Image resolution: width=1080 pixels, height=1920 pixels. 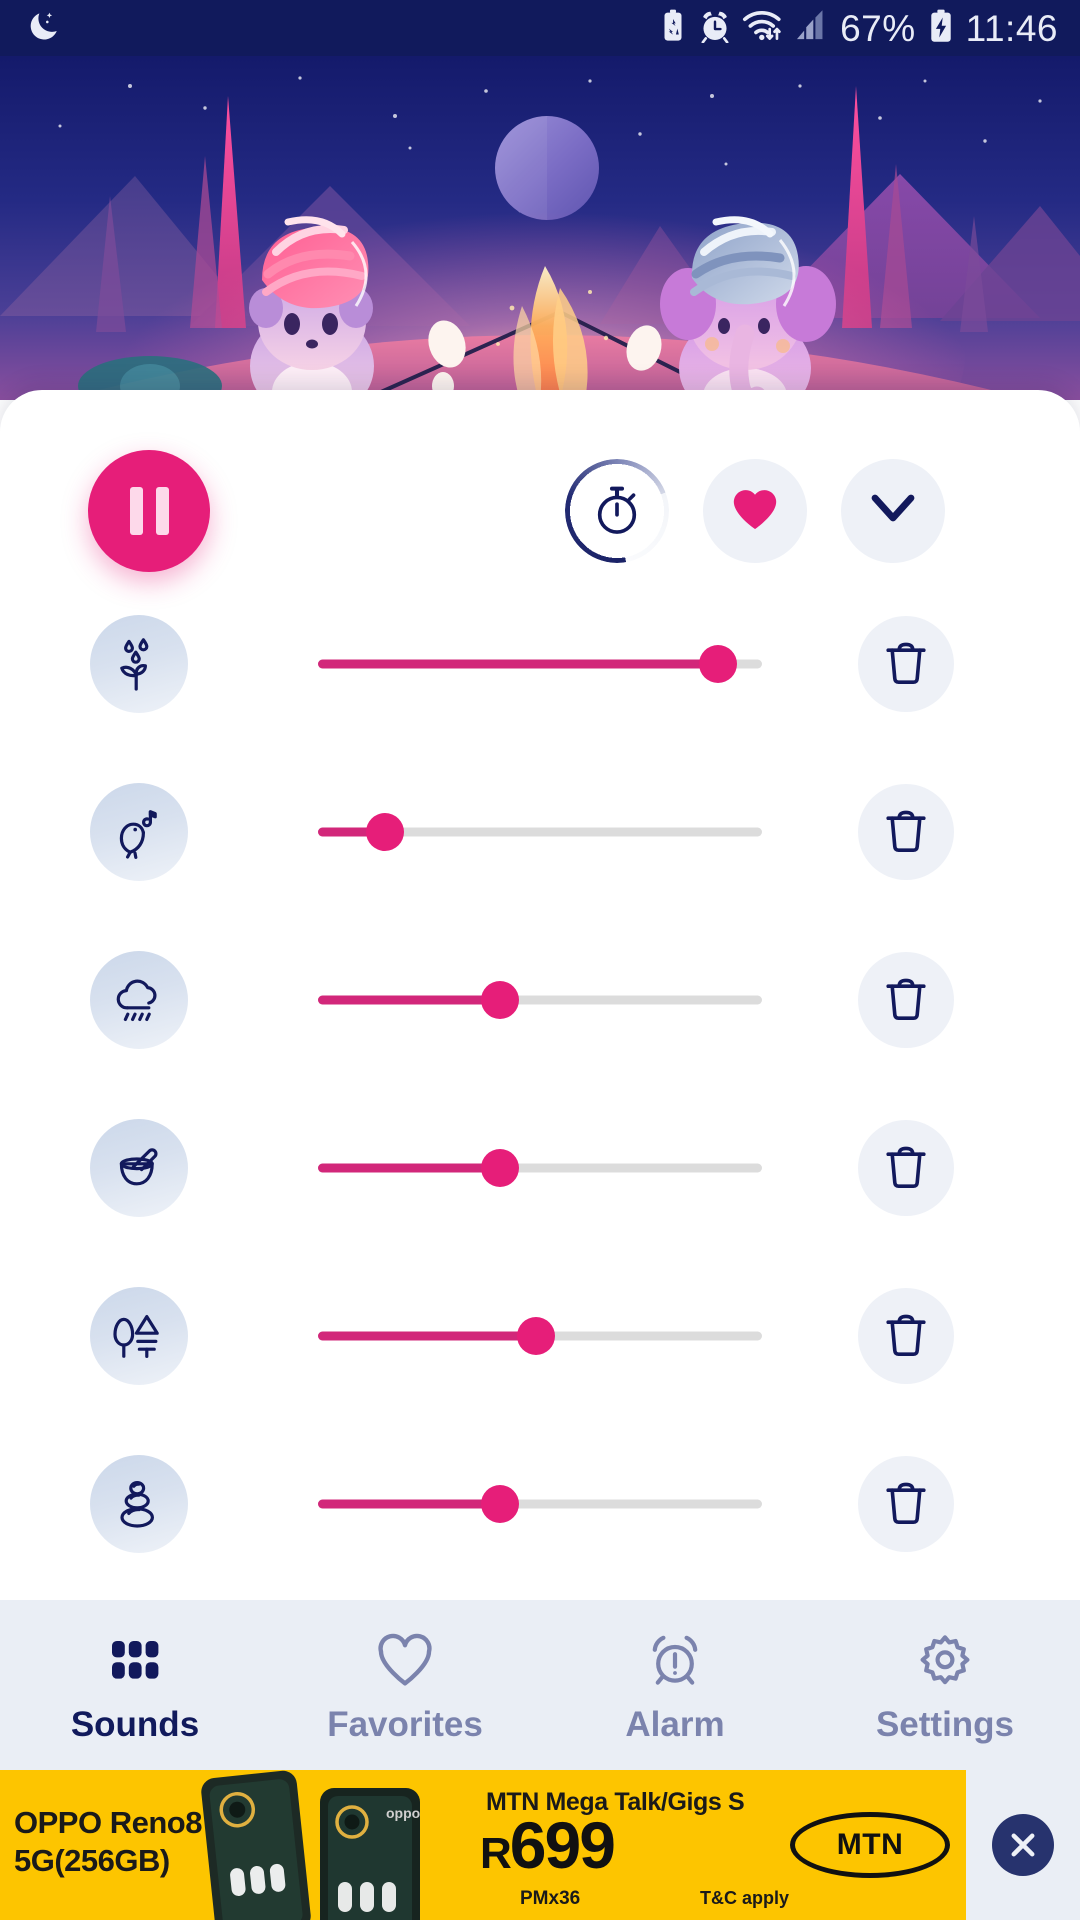 I want to click on alarm-icon, so click(x=715, y=28).